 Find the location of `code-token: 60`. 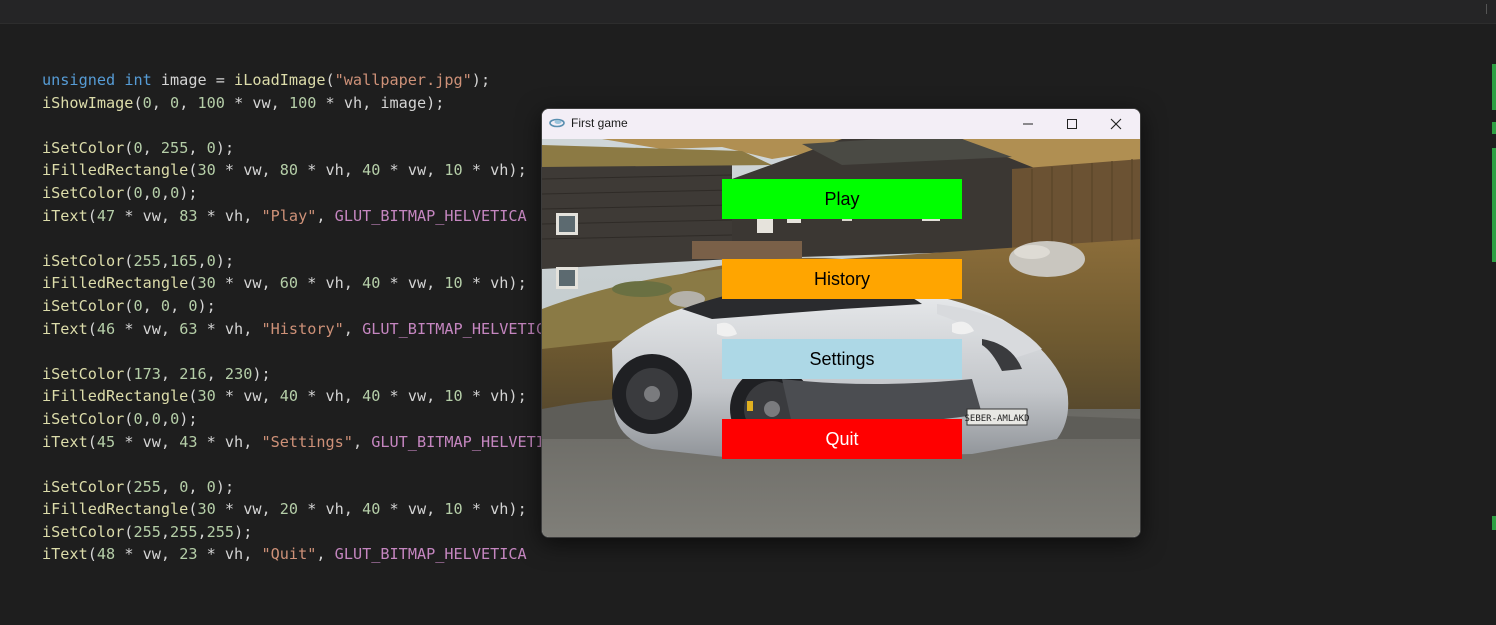

code-token: 60 is located at coordinates (289, 283).